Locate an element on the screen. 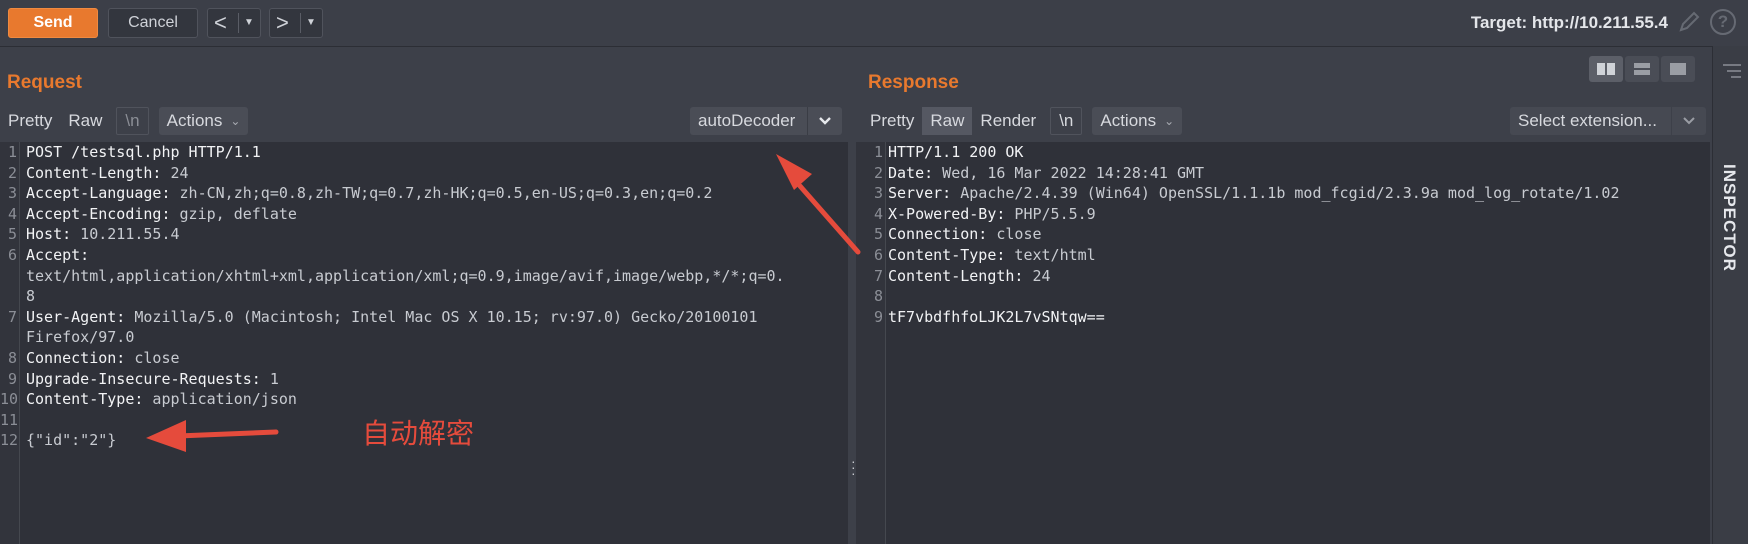 This screenshot has height=544, width=1748. annotation-label: 自动解密 is located at coordinates (418, 433).